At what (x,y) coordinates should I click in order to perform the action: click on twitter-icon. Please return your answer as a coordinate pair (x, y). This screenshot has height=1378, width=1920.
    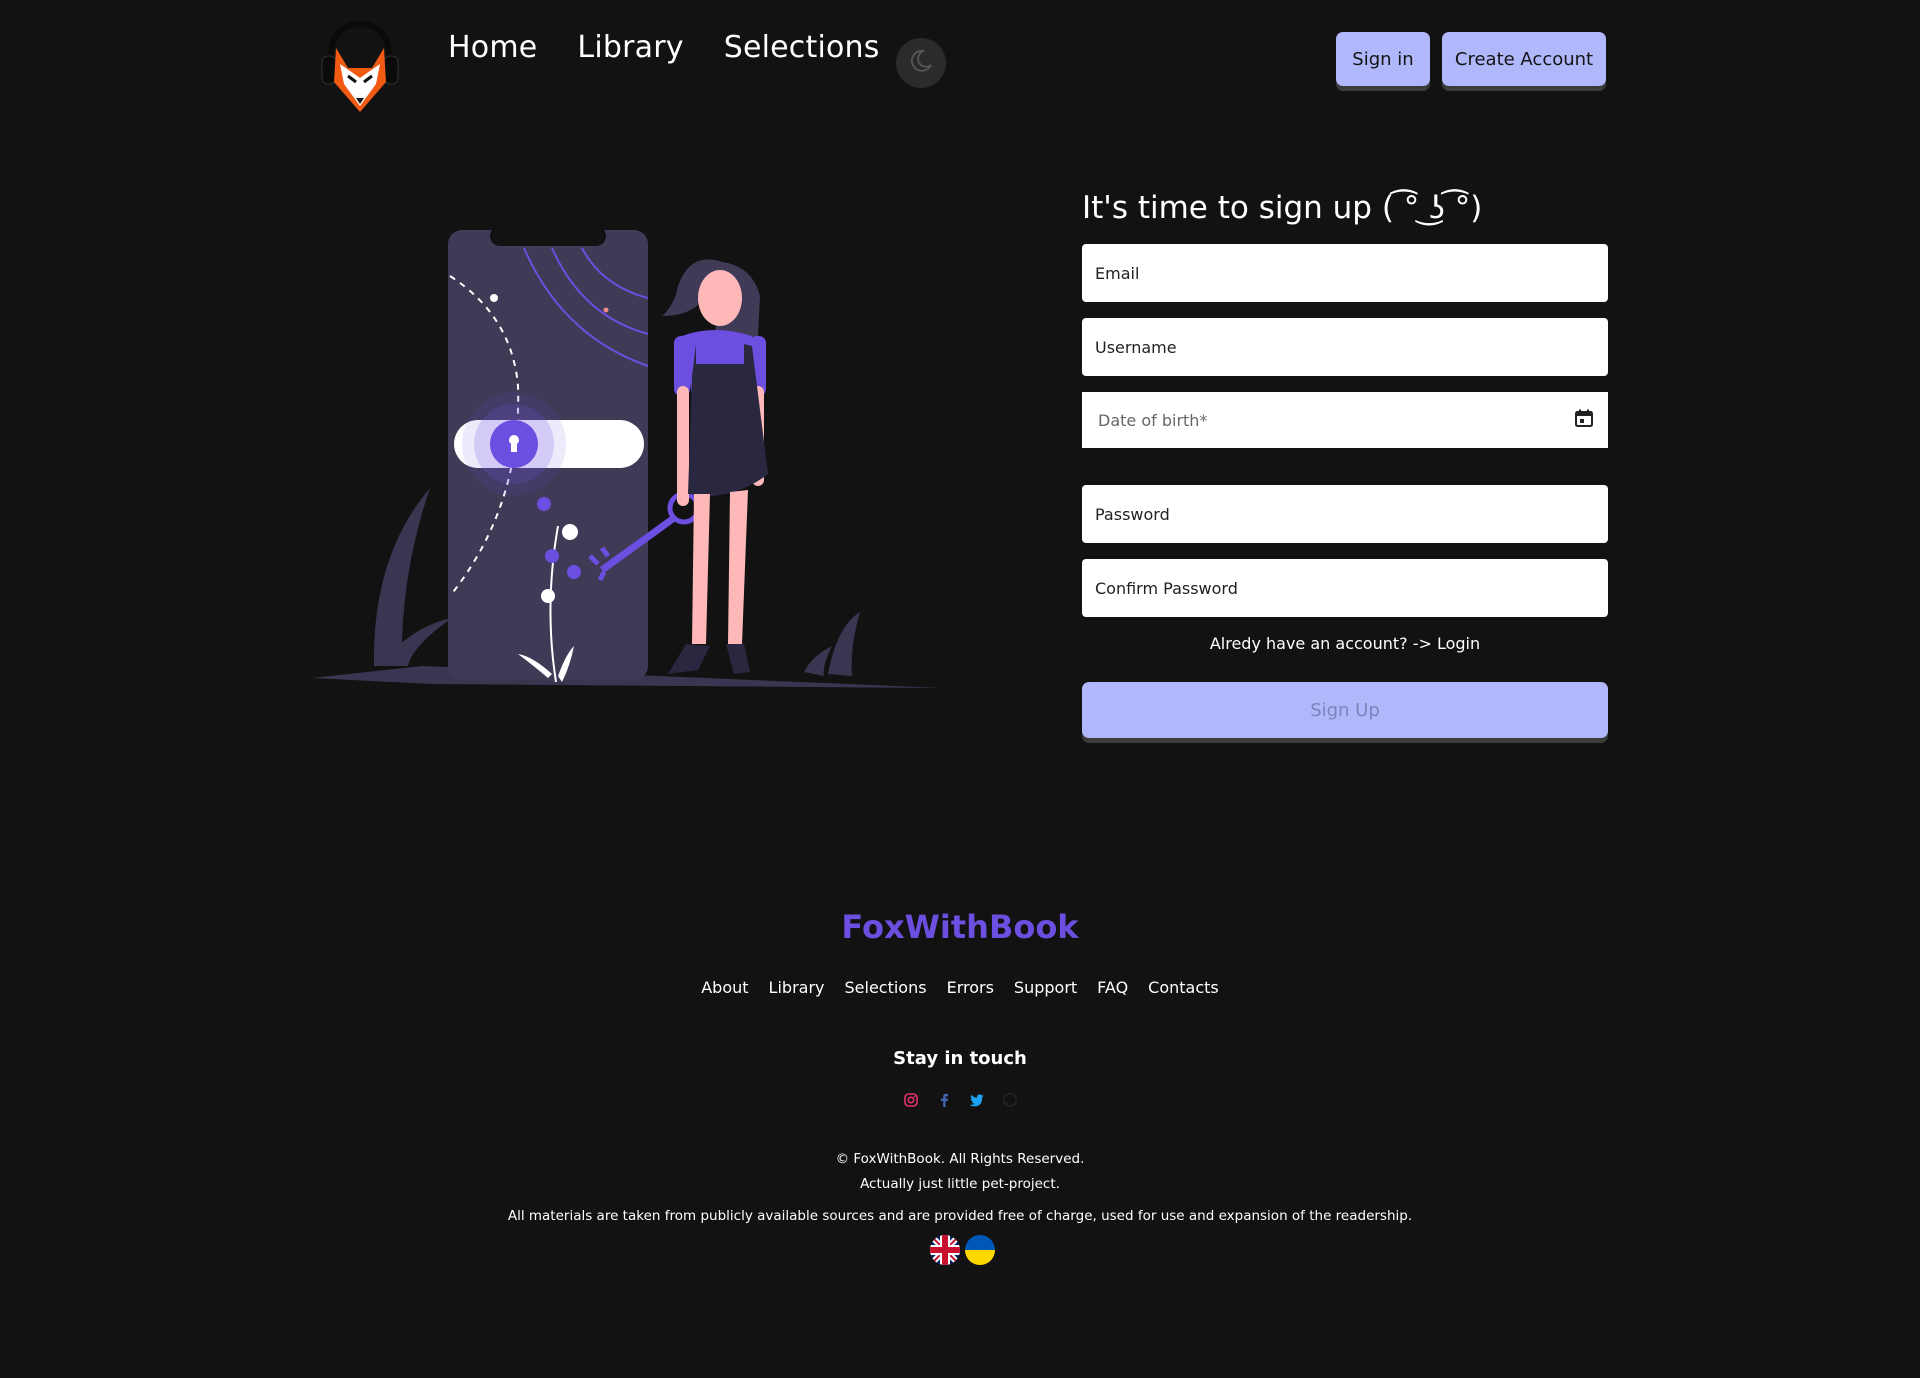
    Looking at the image, I should click on (977, 1100).